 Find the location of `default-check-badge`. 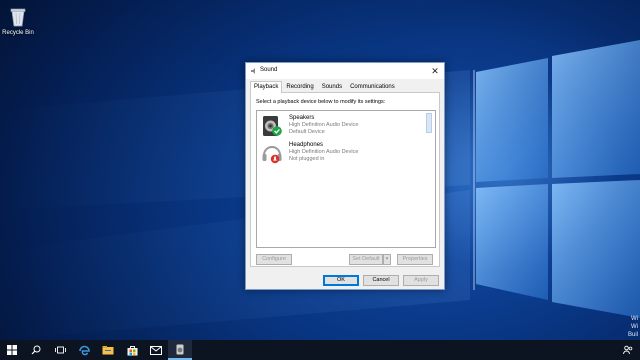

default-check-badge is located at coordinates (277, 131).